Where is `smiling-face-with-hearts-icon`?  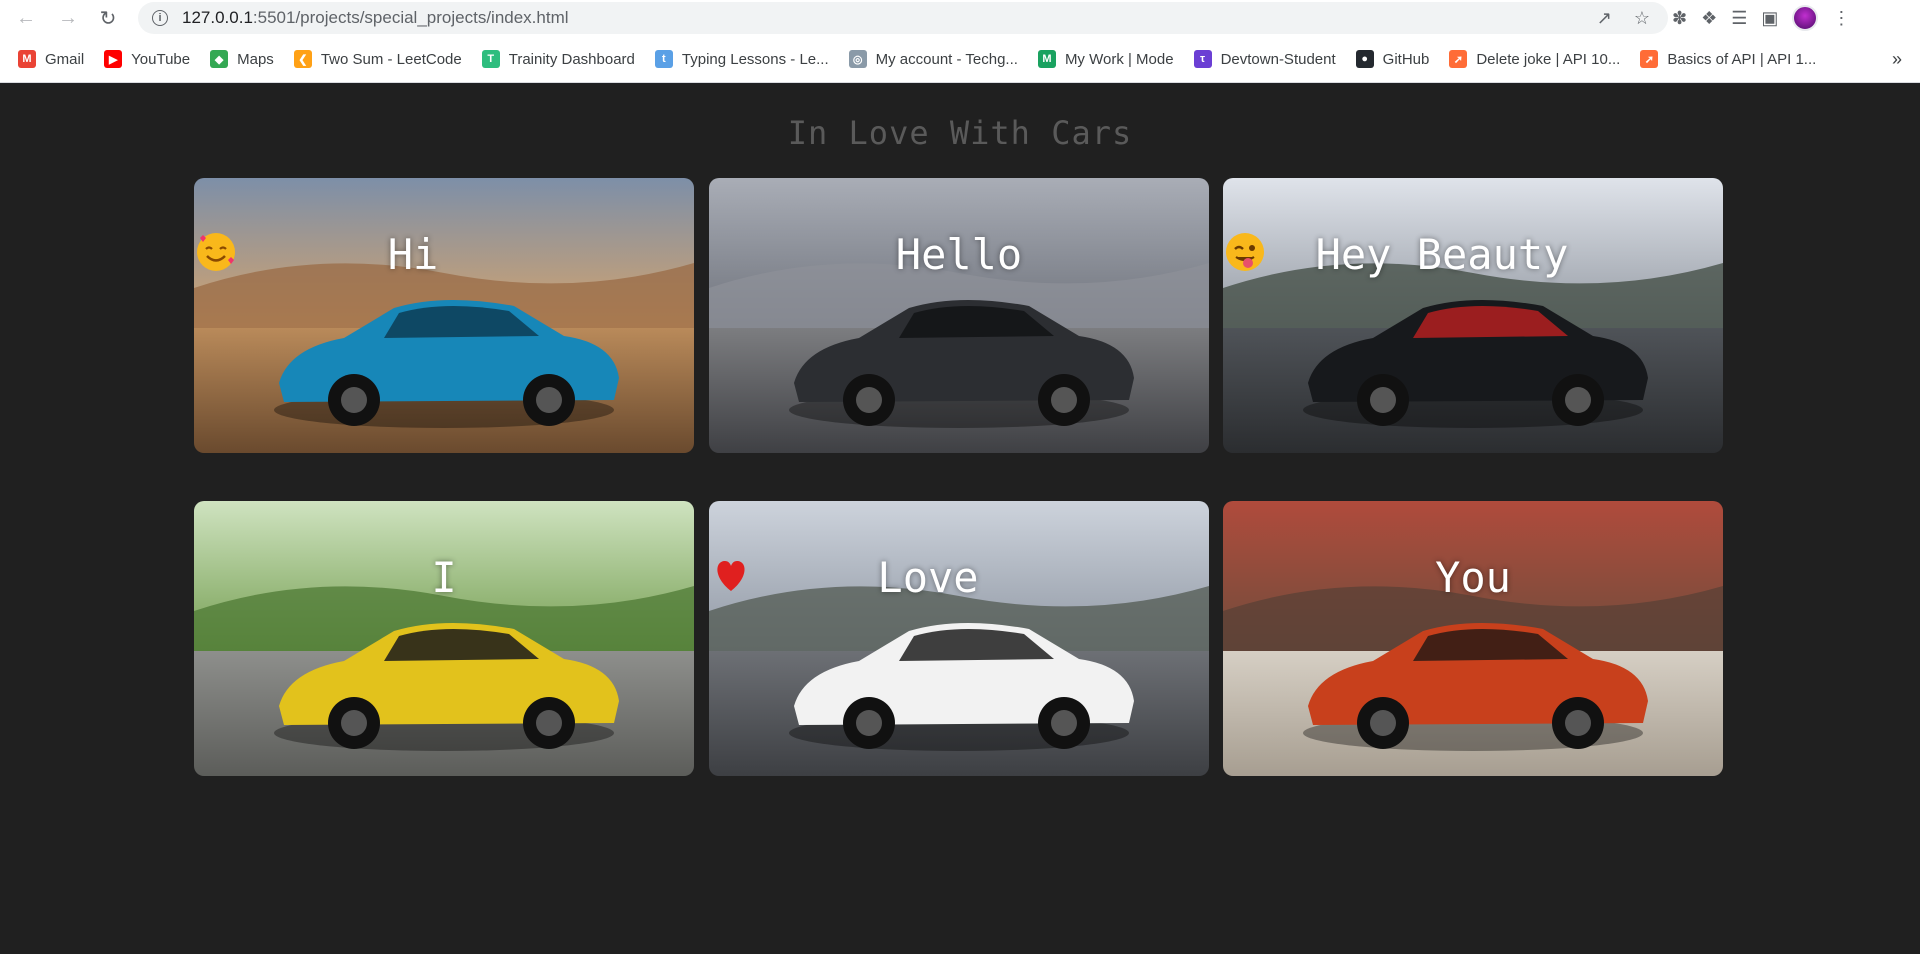 smiling-face-with-hearts-icon is located at coordinates (348, 253).